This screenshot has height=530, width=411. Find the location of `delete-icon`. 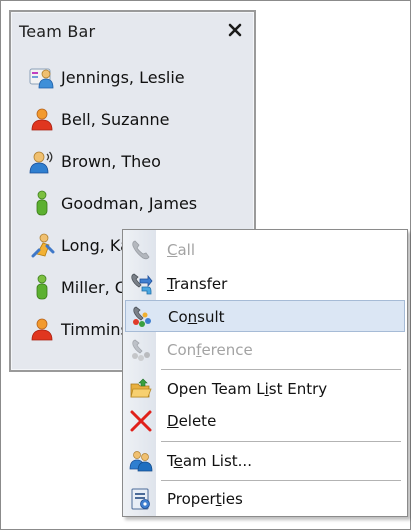

delete-icon is located at coordinates (141, 421).